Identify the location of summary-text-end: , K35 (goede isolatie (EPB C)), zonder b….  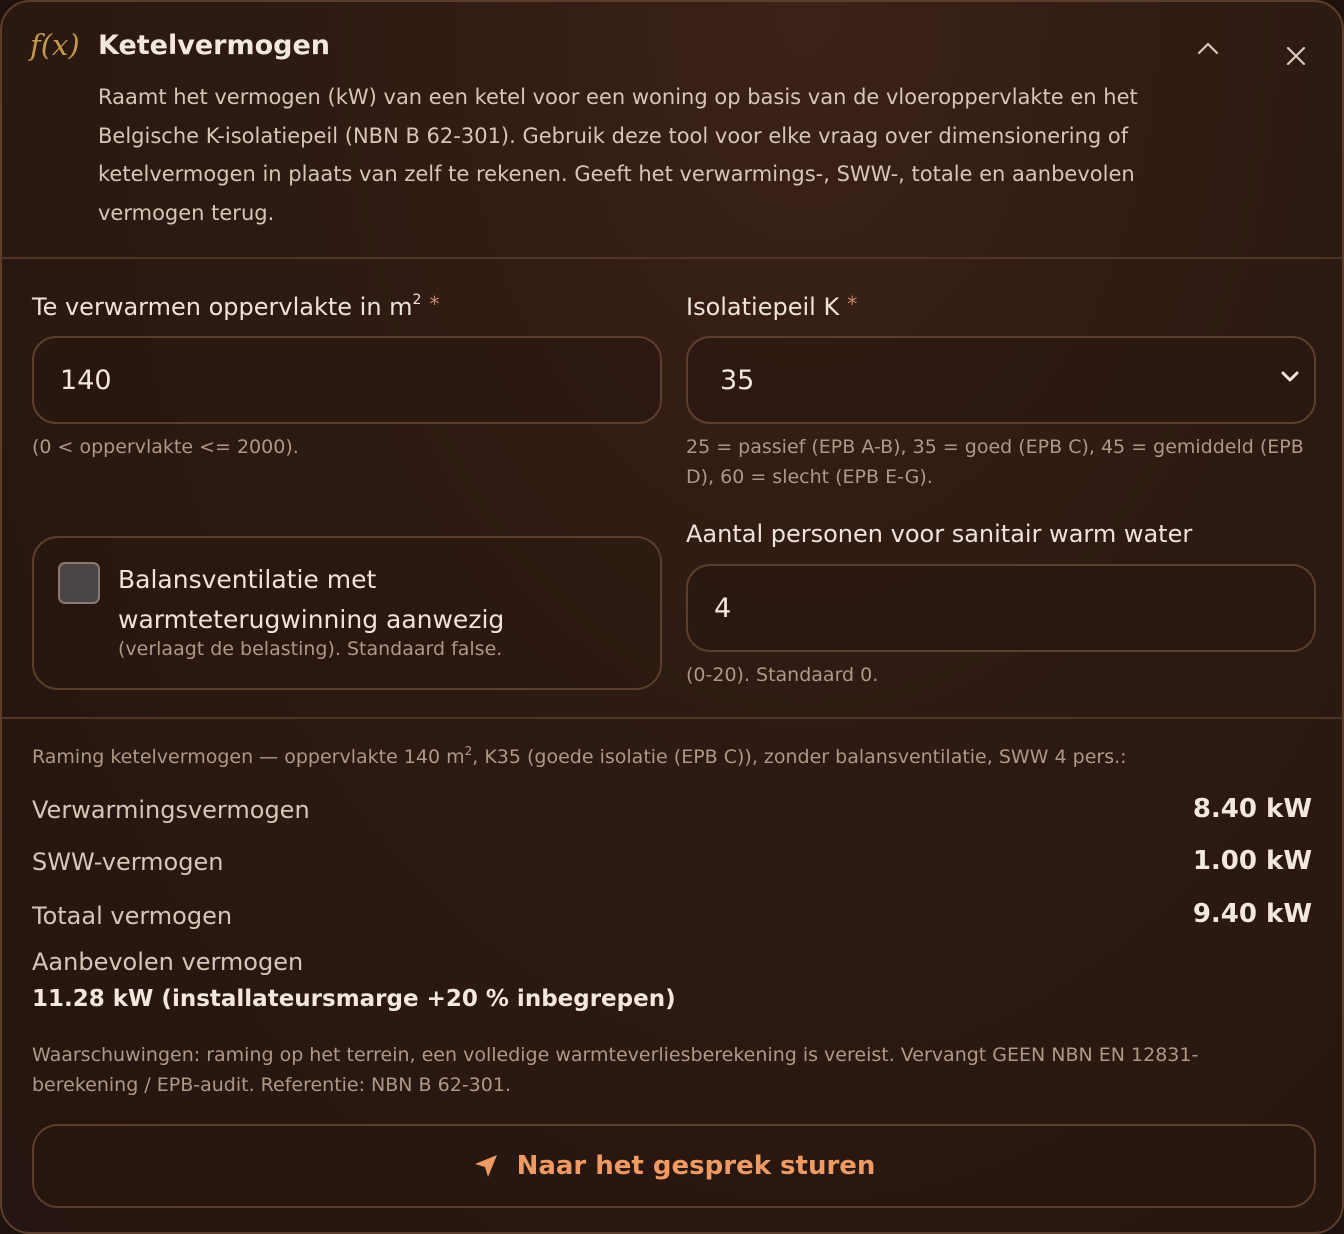
(799, 757).